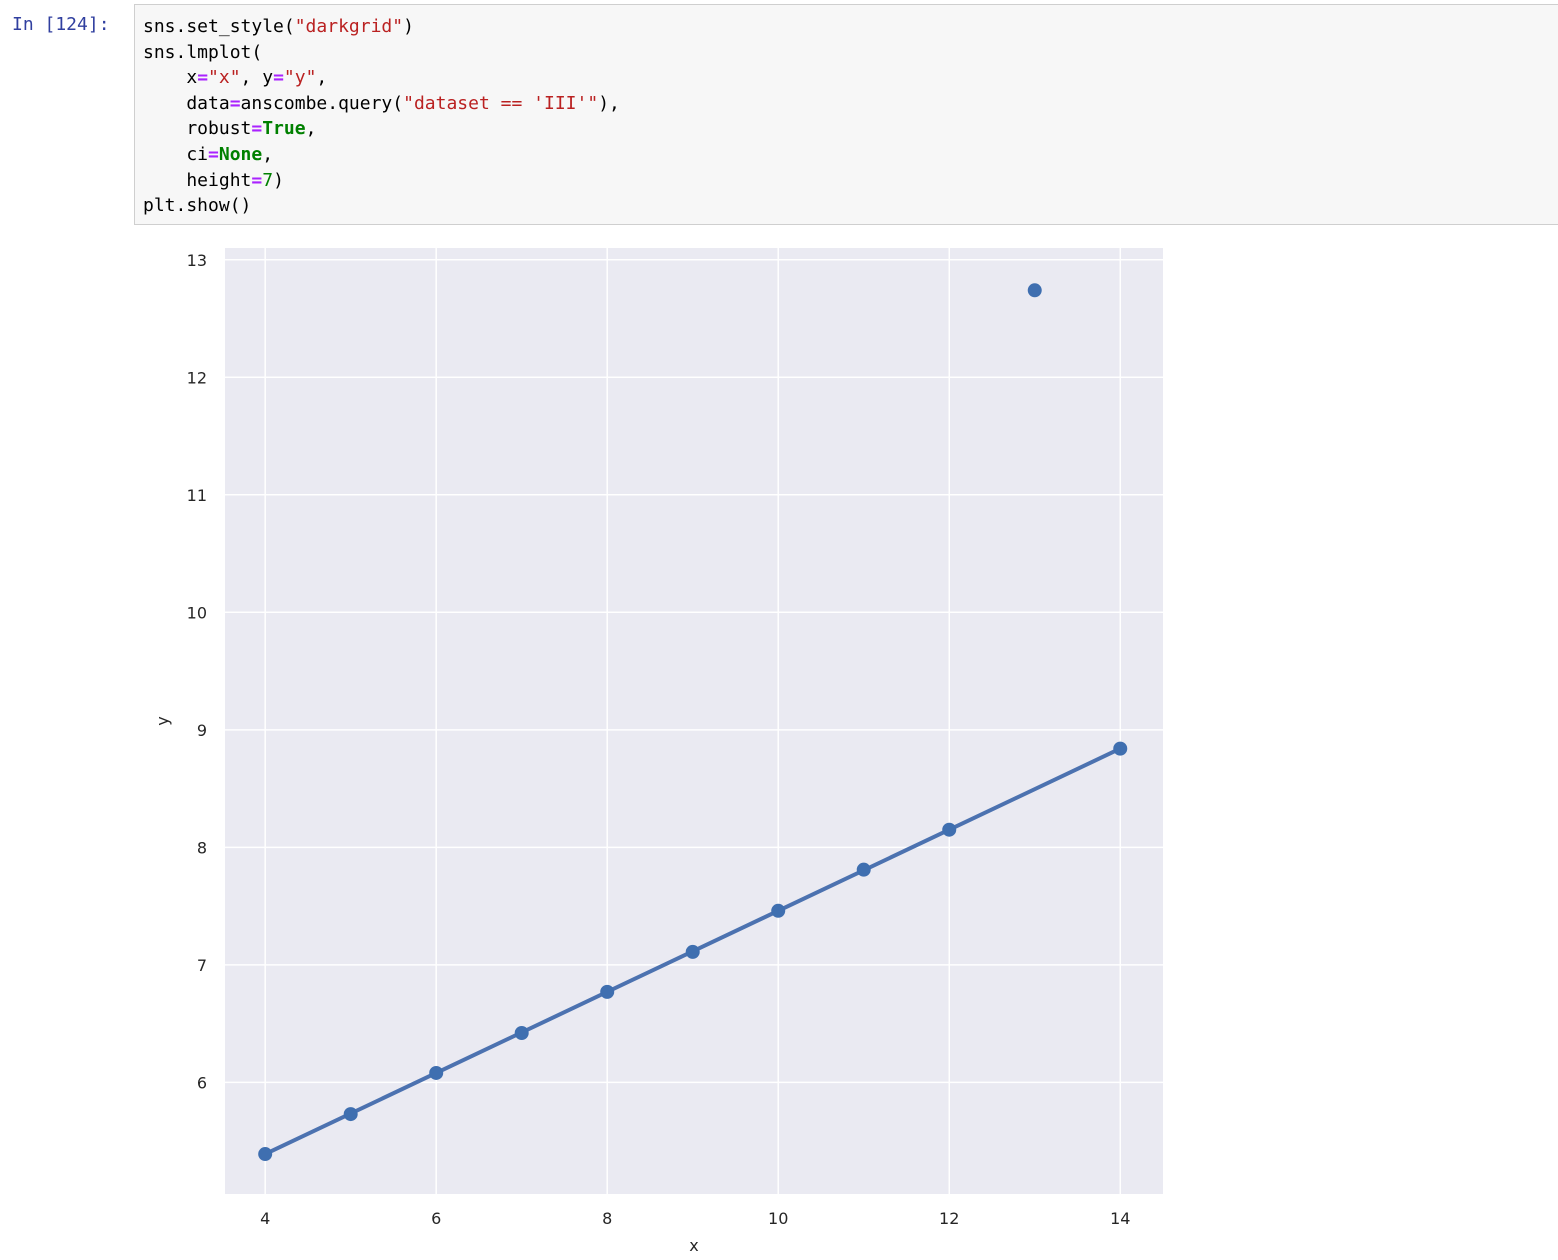 The image size is (1558, 1260). What do you see at coordinates (693, 1245) in the screenshot?
I see `x-axis-label: x` at bounding box center [693, 1245].